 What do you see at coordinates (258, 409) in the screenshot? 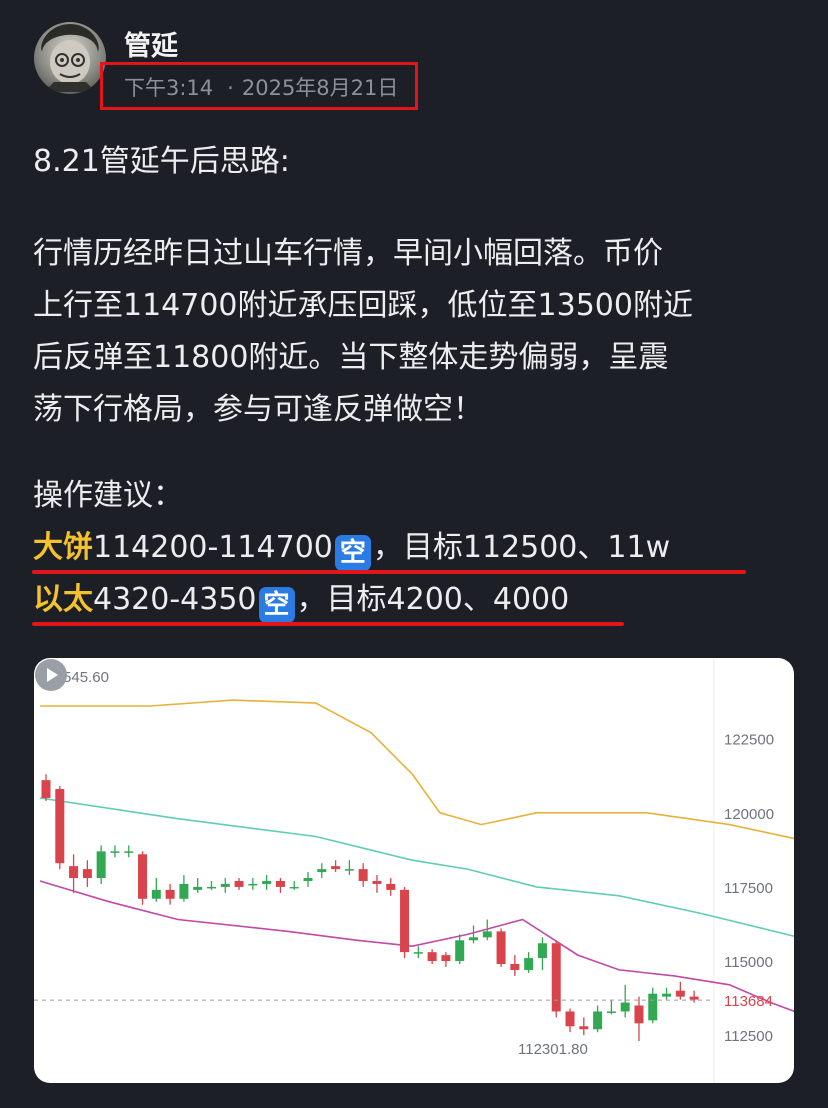
I see `body-line: 荡下行格局，参与可逢反弹做空！` at bounding box center [258, 409].